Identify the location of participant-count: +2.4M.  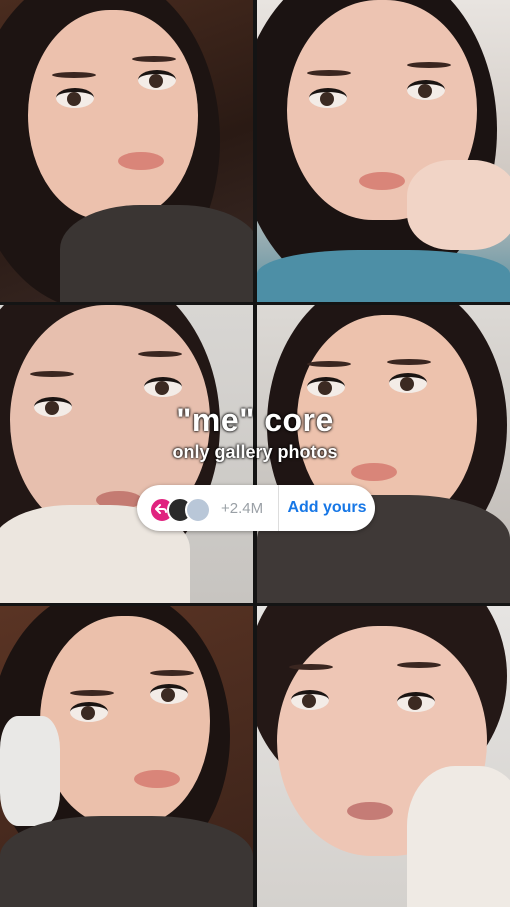
(242, 508).